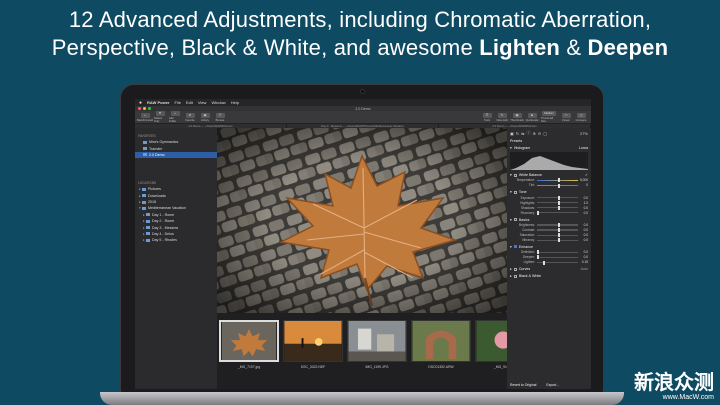  I want to click on saturation-slider: Saturation: 0.0, so click(549, 235).